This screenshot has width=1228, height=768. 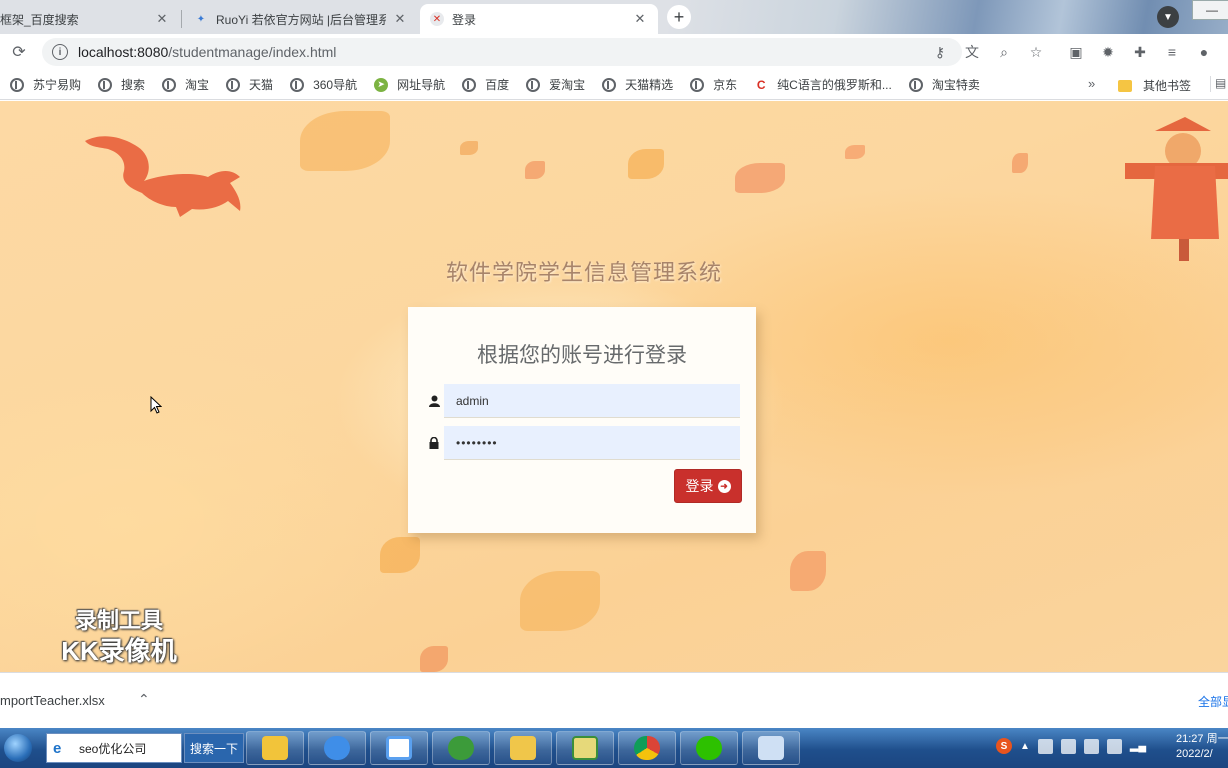 What do you see at coordinates (592, 443) in the screenshot?
I see `password-input` at bounding box center [592, 443].